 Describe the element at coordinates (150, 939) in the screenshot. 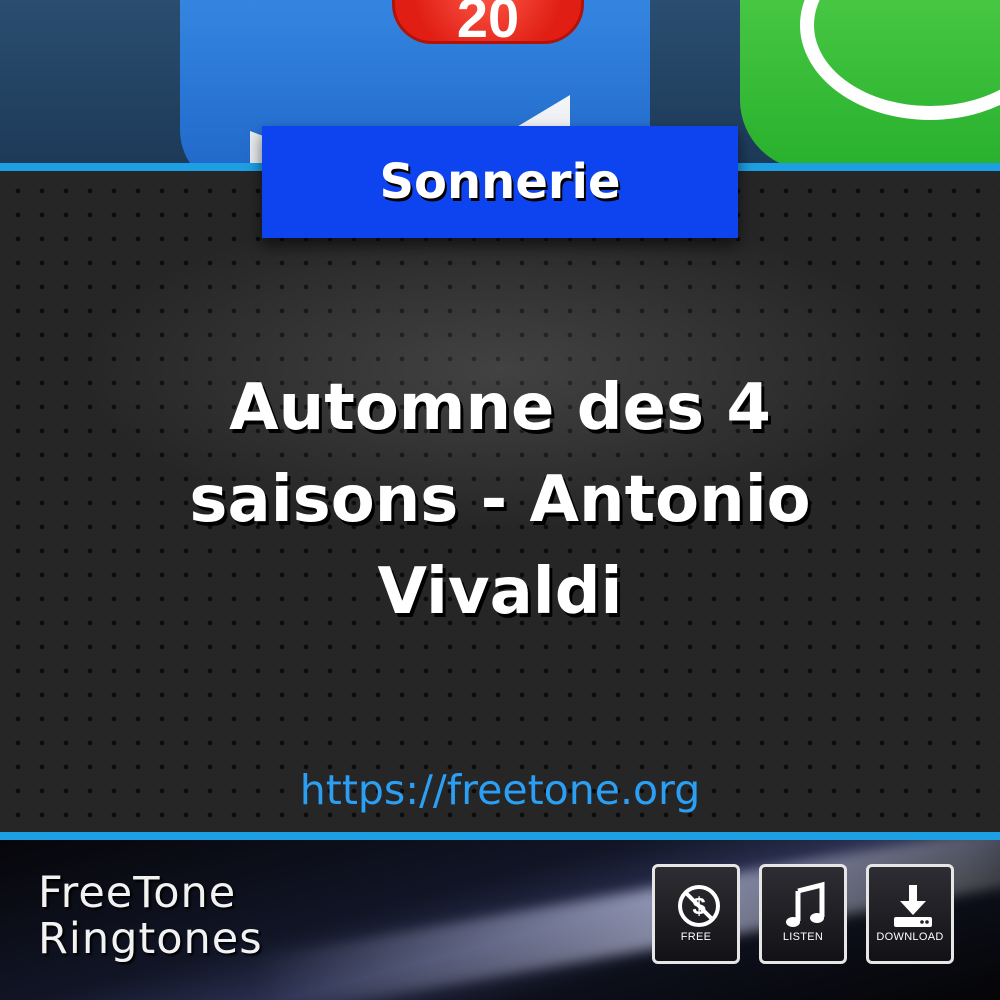

I see `brand-line-2: Ringtones` at that location.